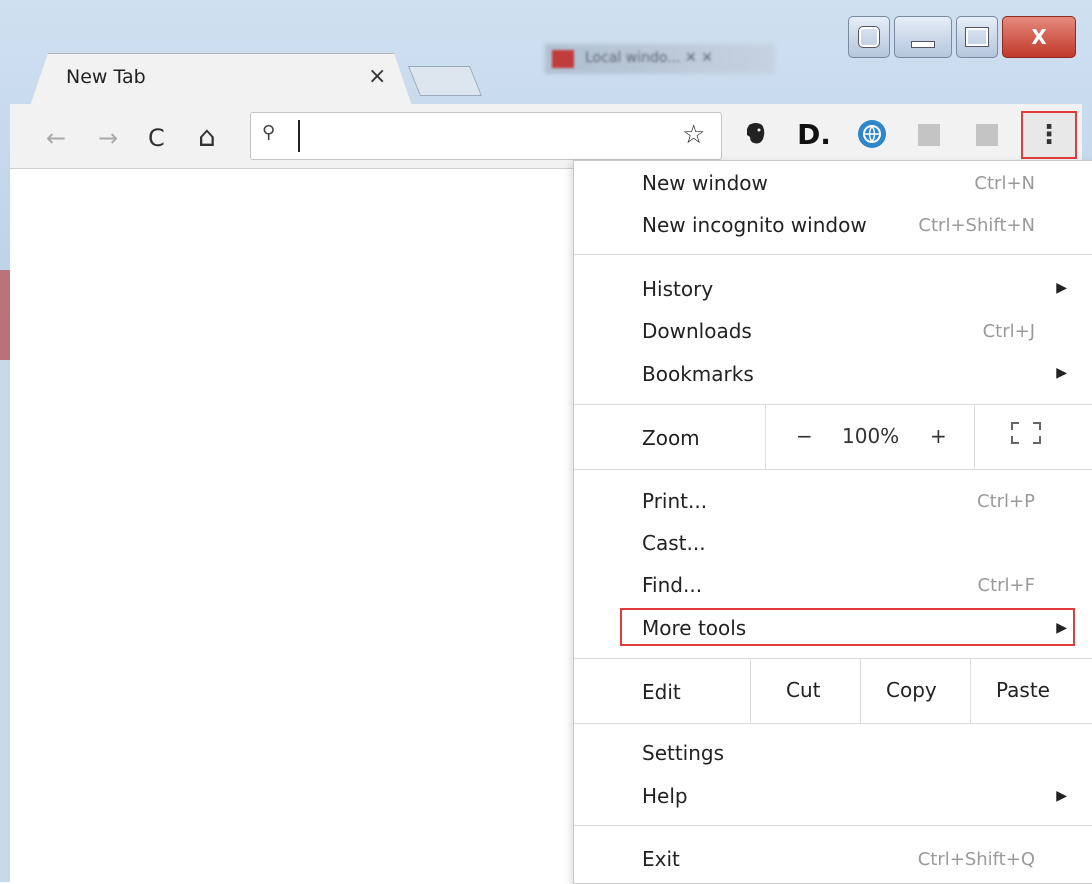  I want to click on menu-item-history: History, so click(677, 289).